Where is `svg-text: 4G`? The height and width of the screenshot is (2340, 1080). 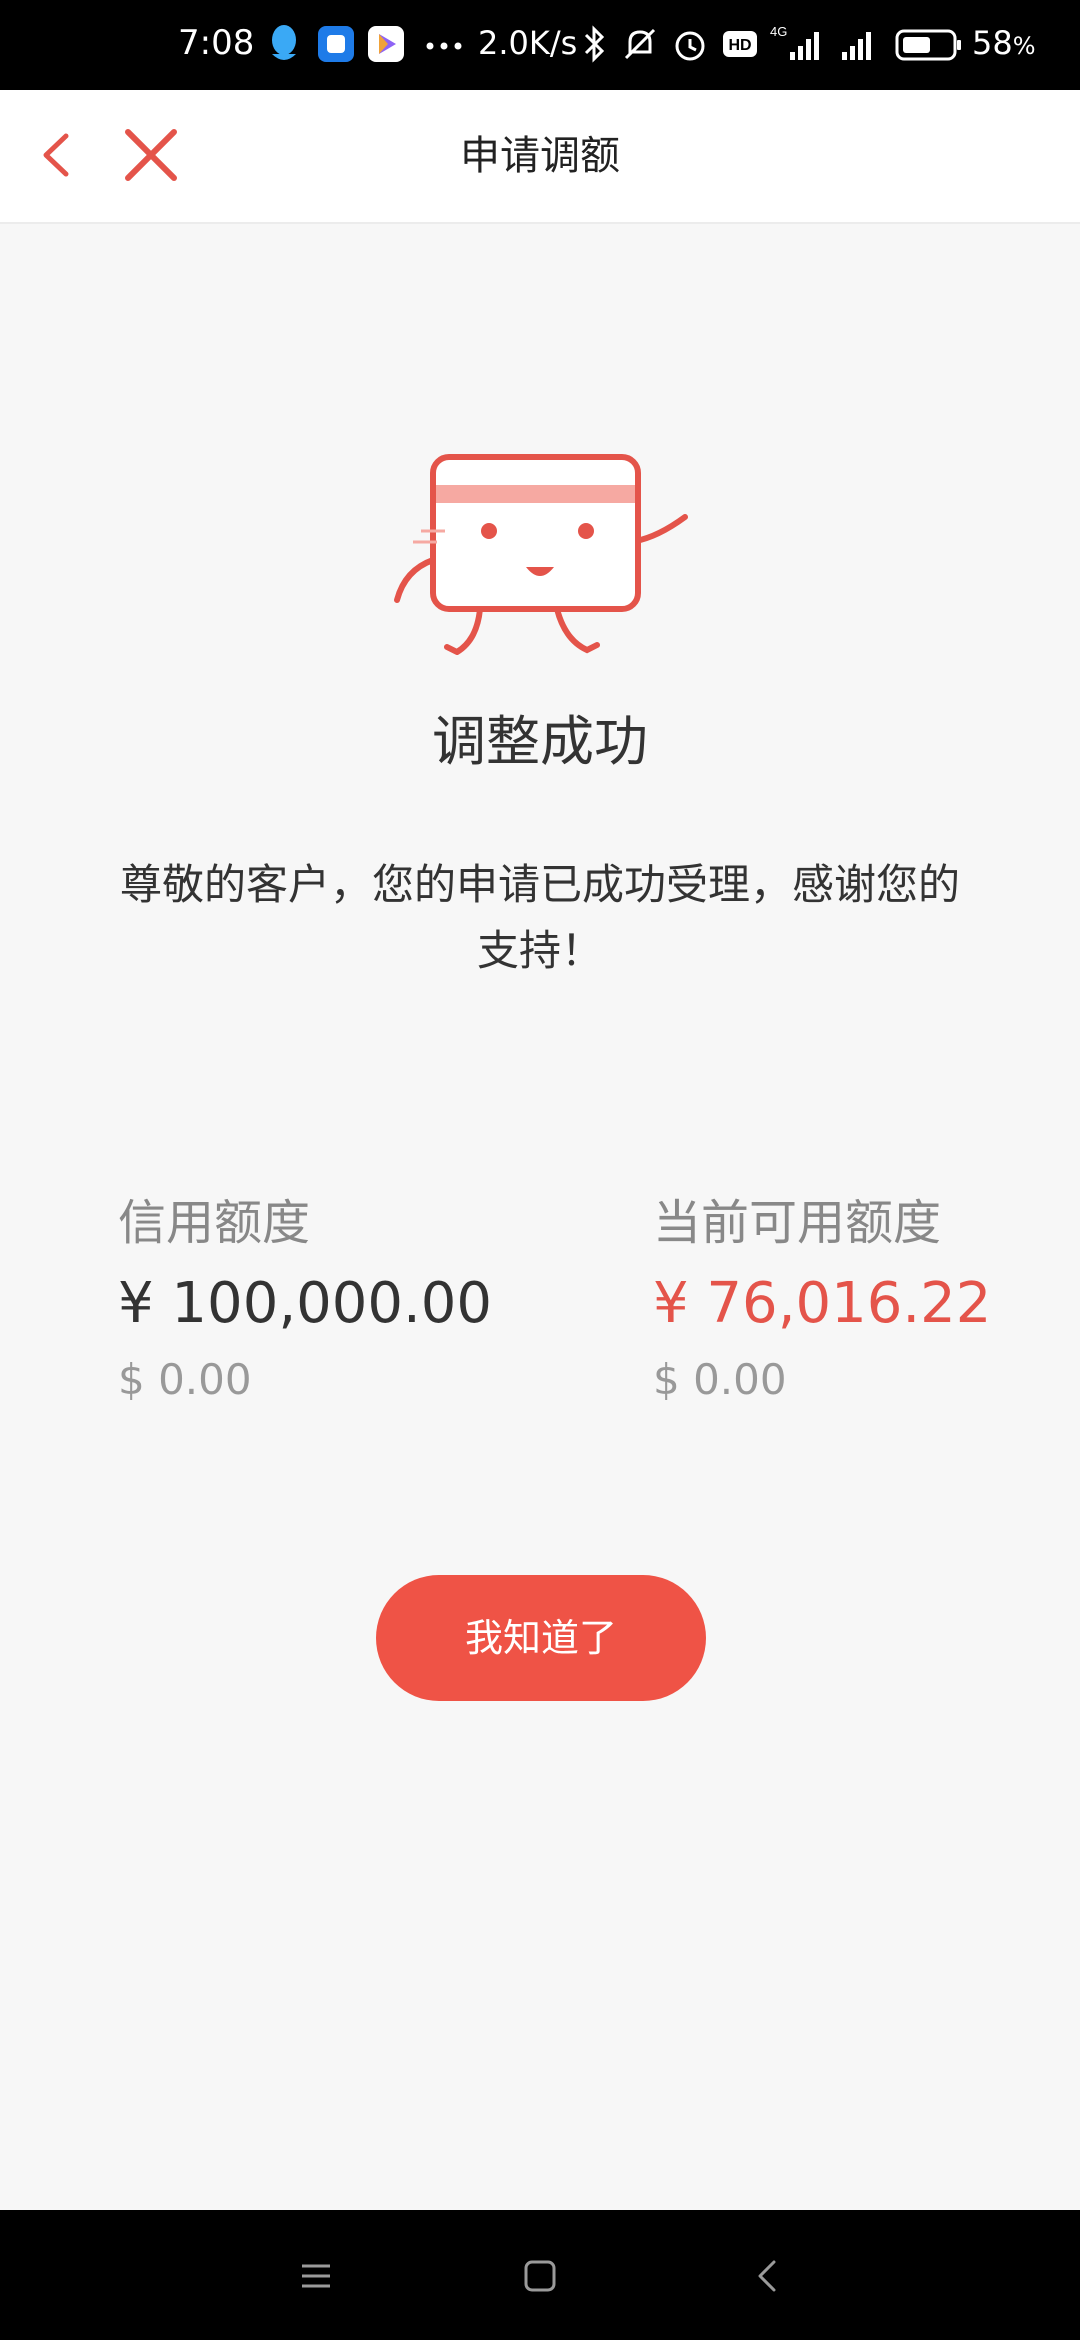
svg-text: 4G is located at coordinates (778, 31).